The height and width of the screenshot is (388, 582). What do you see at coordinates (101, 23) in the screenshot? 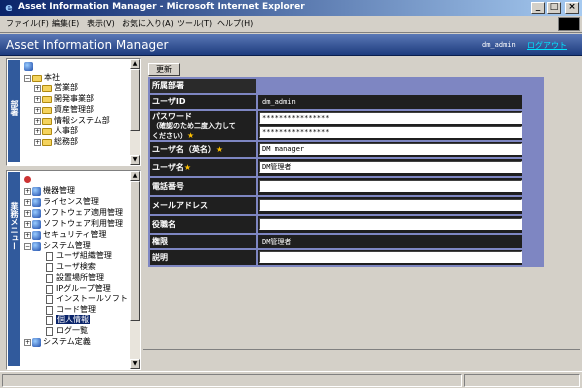
I see `menu-view: 表示(V)` at bounding box center [101, 23].